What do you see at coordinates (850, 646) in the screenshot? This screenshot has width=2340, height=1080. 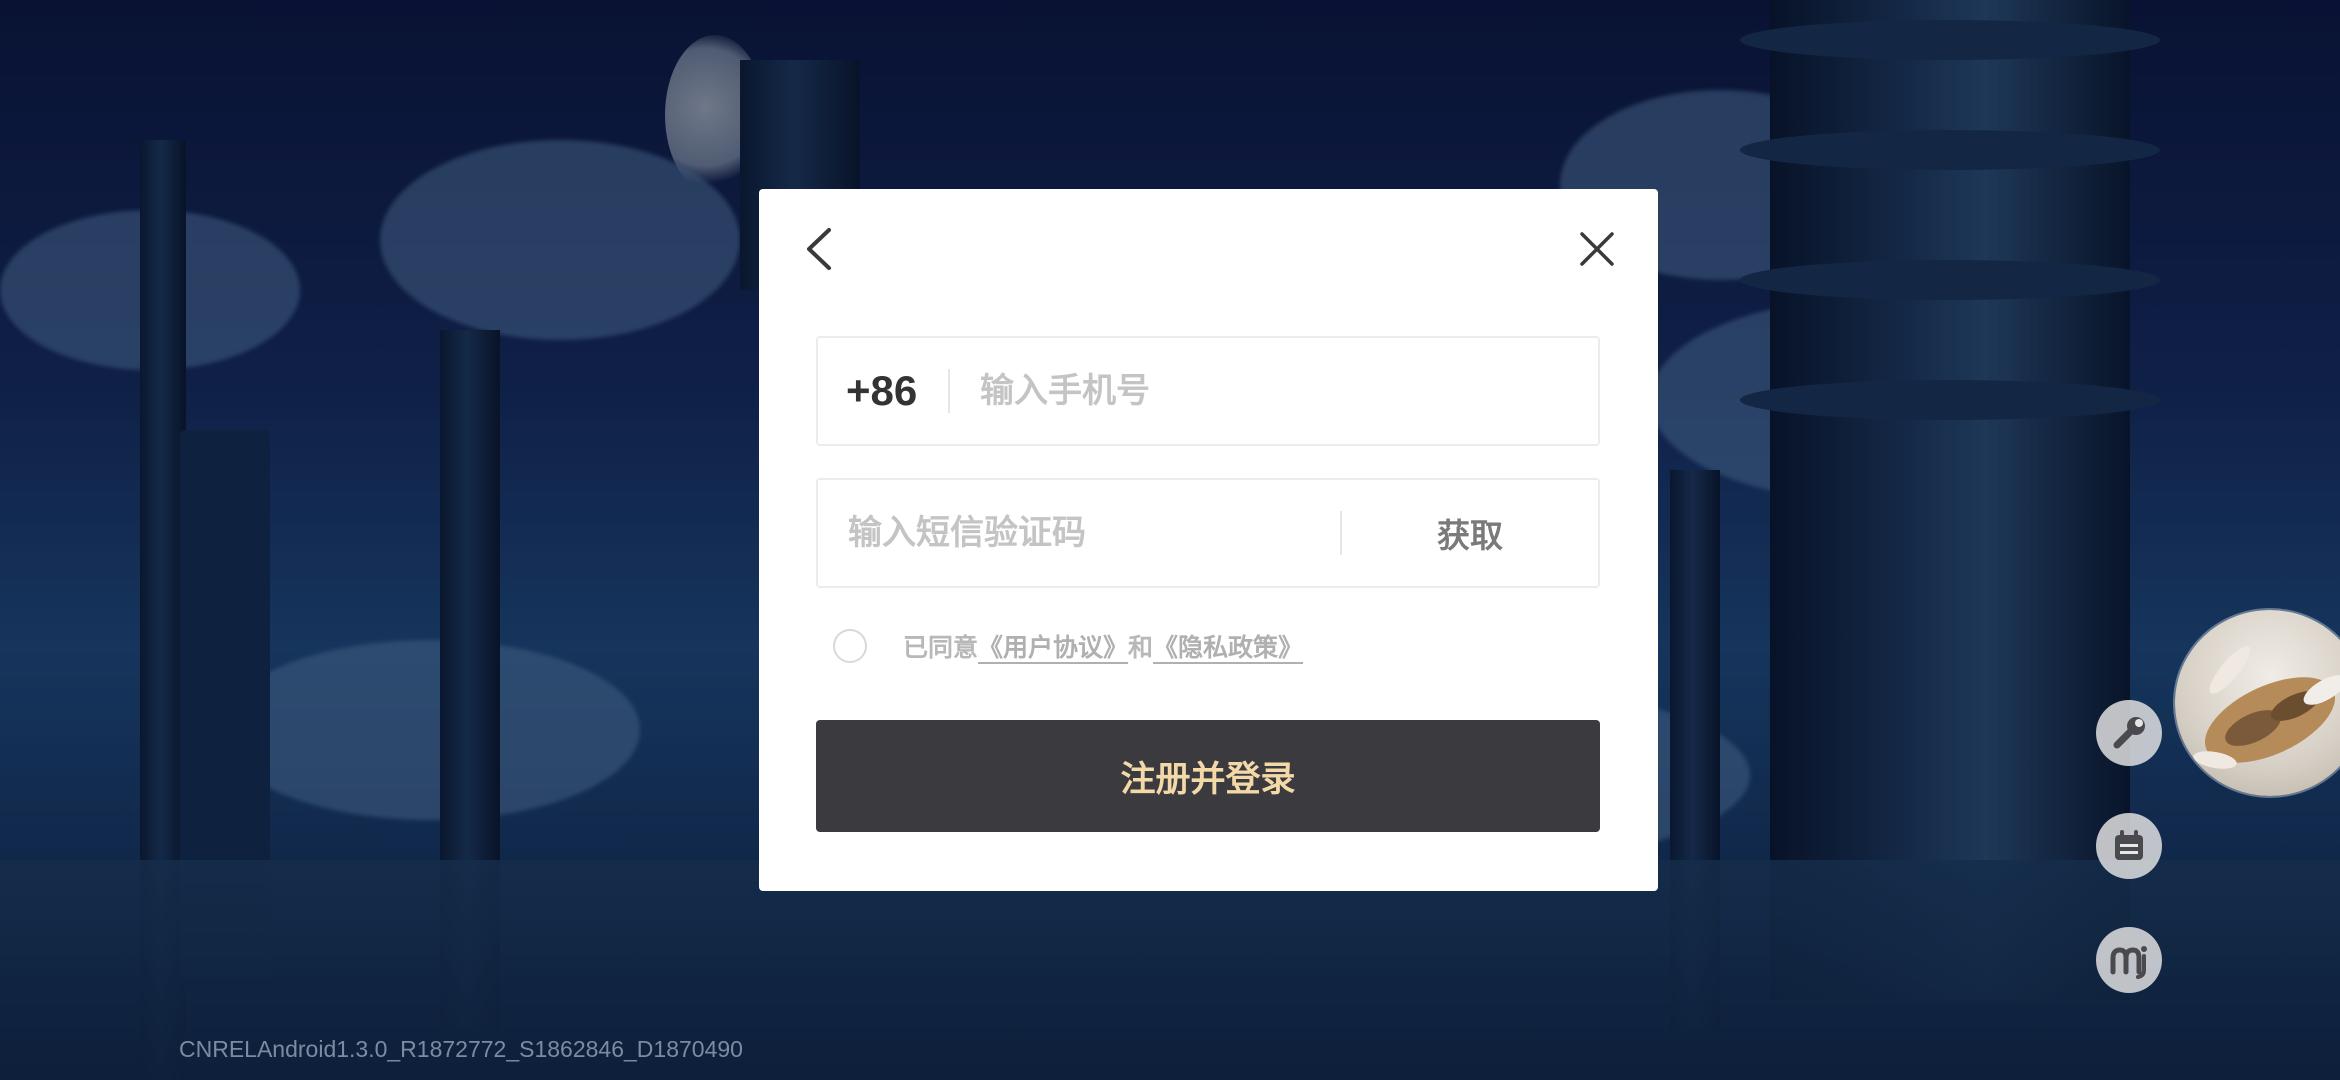 I see `agreement-checkbox` at bounding box center [850, 646].